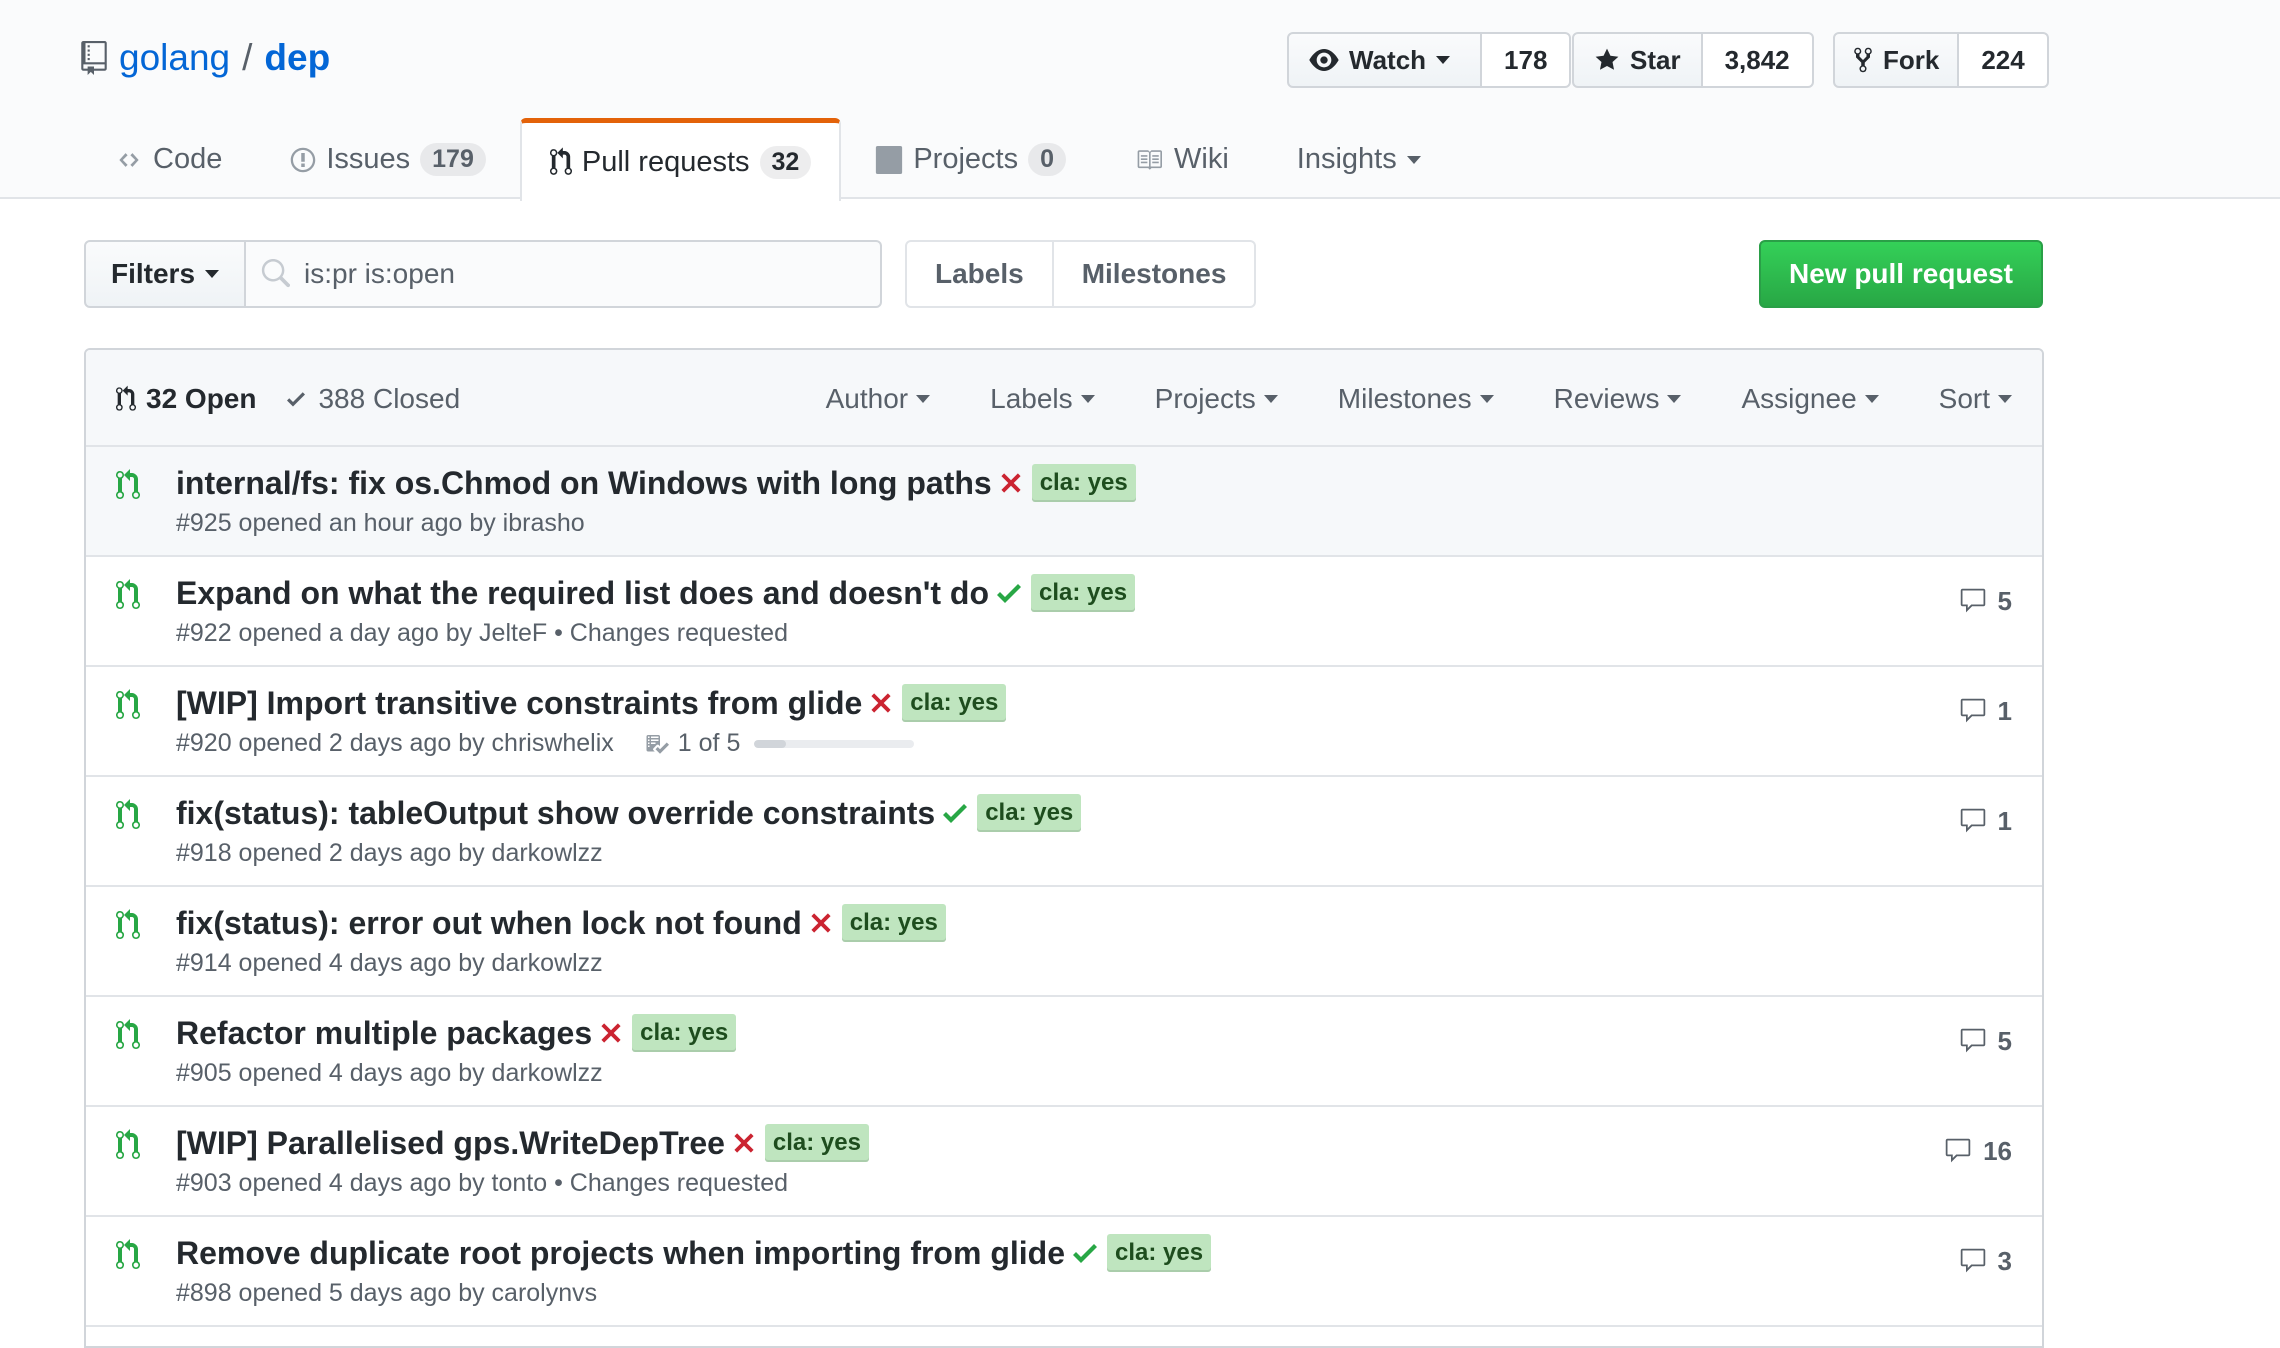 Image resolution: width=2280 pixels, height=1348 pixels. I want to click on tab-wiki: Wiki, so click(1181, 159).